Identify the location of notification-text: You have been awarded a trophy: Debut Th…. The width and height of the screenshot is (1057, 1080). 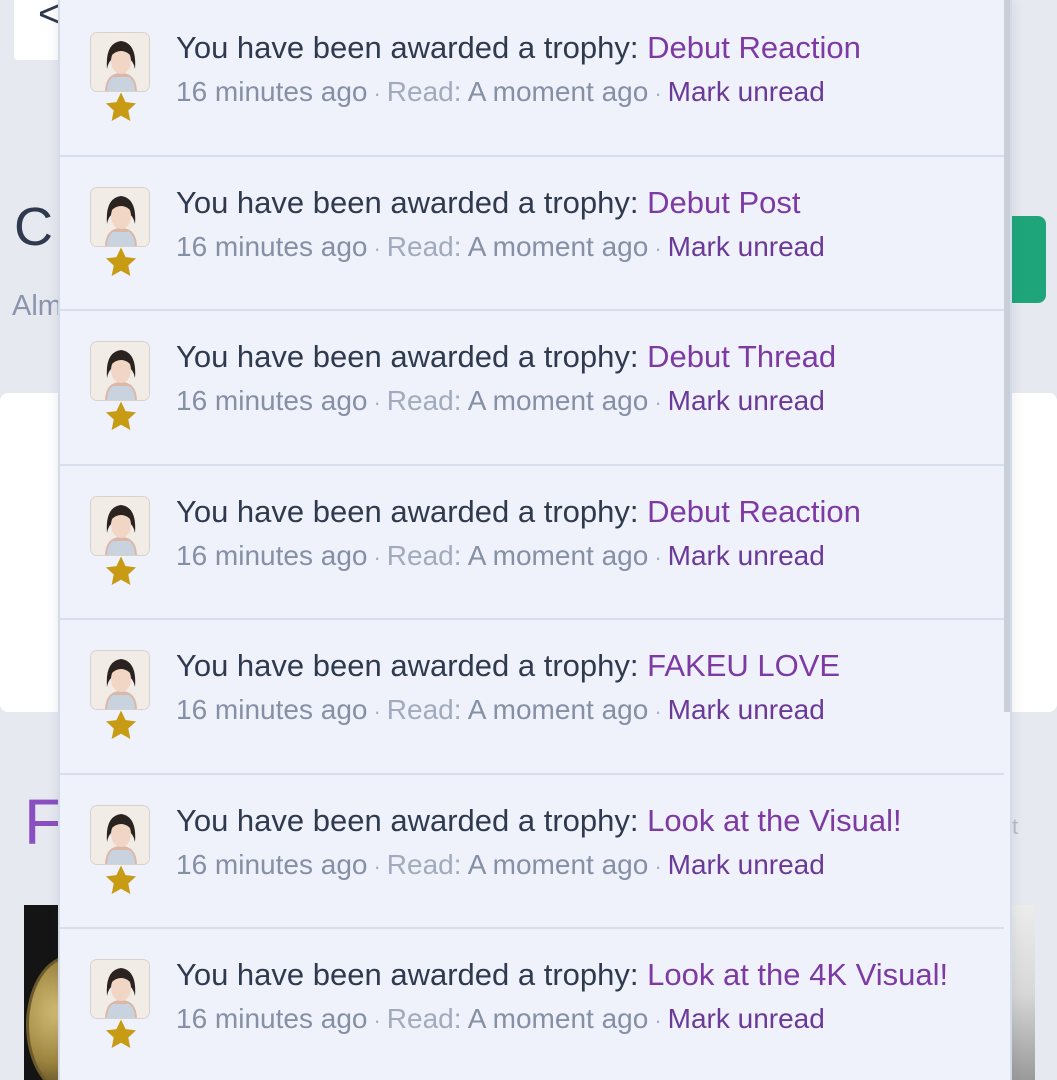
(506, 357).